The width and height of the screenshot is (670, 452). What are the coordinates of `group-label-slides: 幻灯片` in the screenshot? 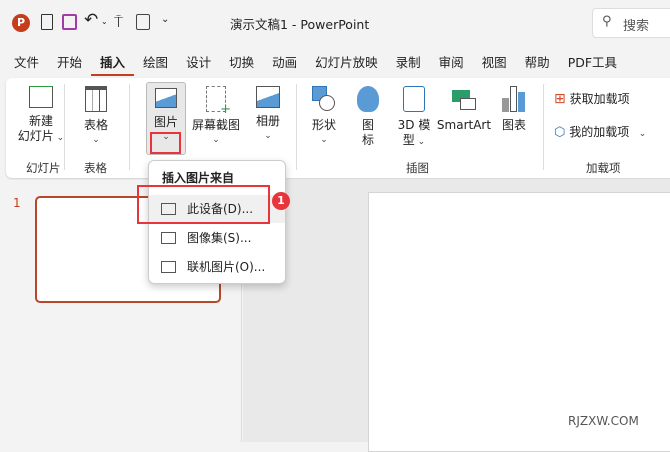 It's located at (43, 168).